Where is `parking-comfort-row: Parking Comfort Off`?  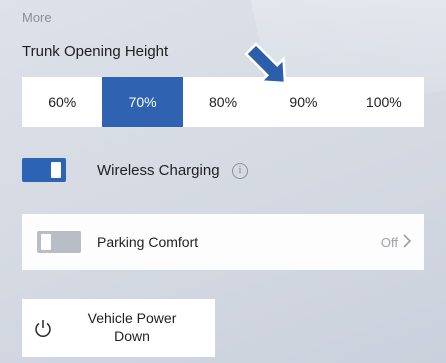 parking-comfort-row: Parking Comfort Off is located at coordinates (223, 242).